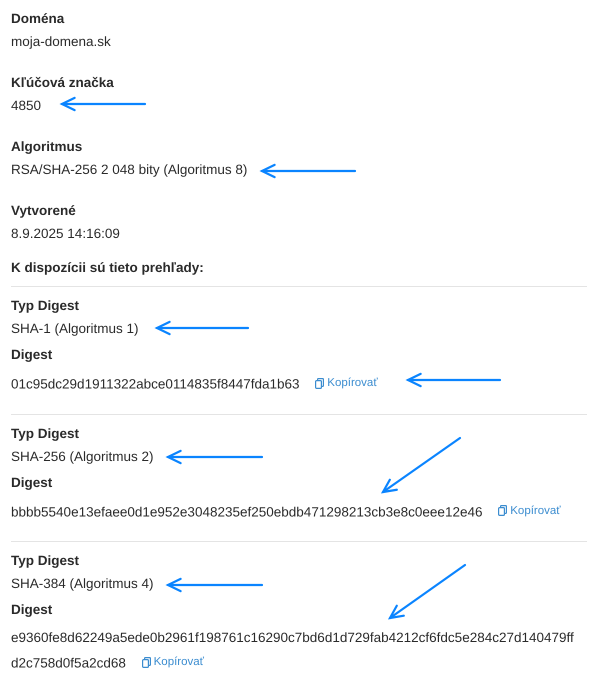 The width and height of the screenshot is (591, 699). I want to click on field-label: Vytvorené, so click(43, 211).